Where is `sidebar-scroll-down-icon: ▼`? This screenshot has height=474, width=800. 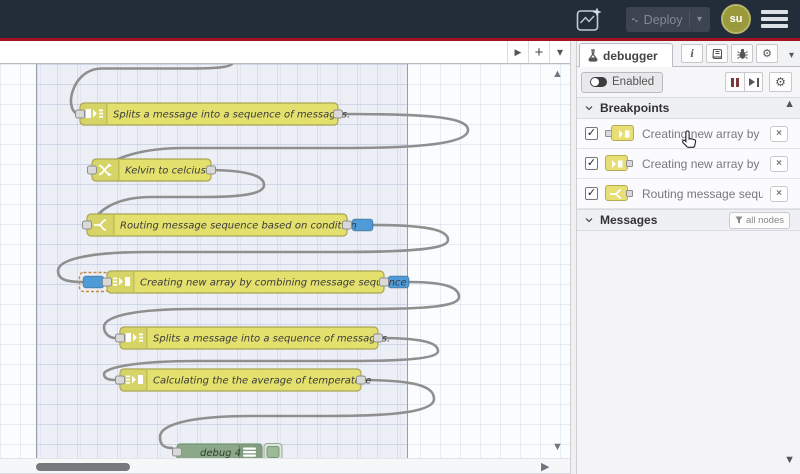 sidebar-scroll-down-icon: ▼ is located at coordinates (789, 460).